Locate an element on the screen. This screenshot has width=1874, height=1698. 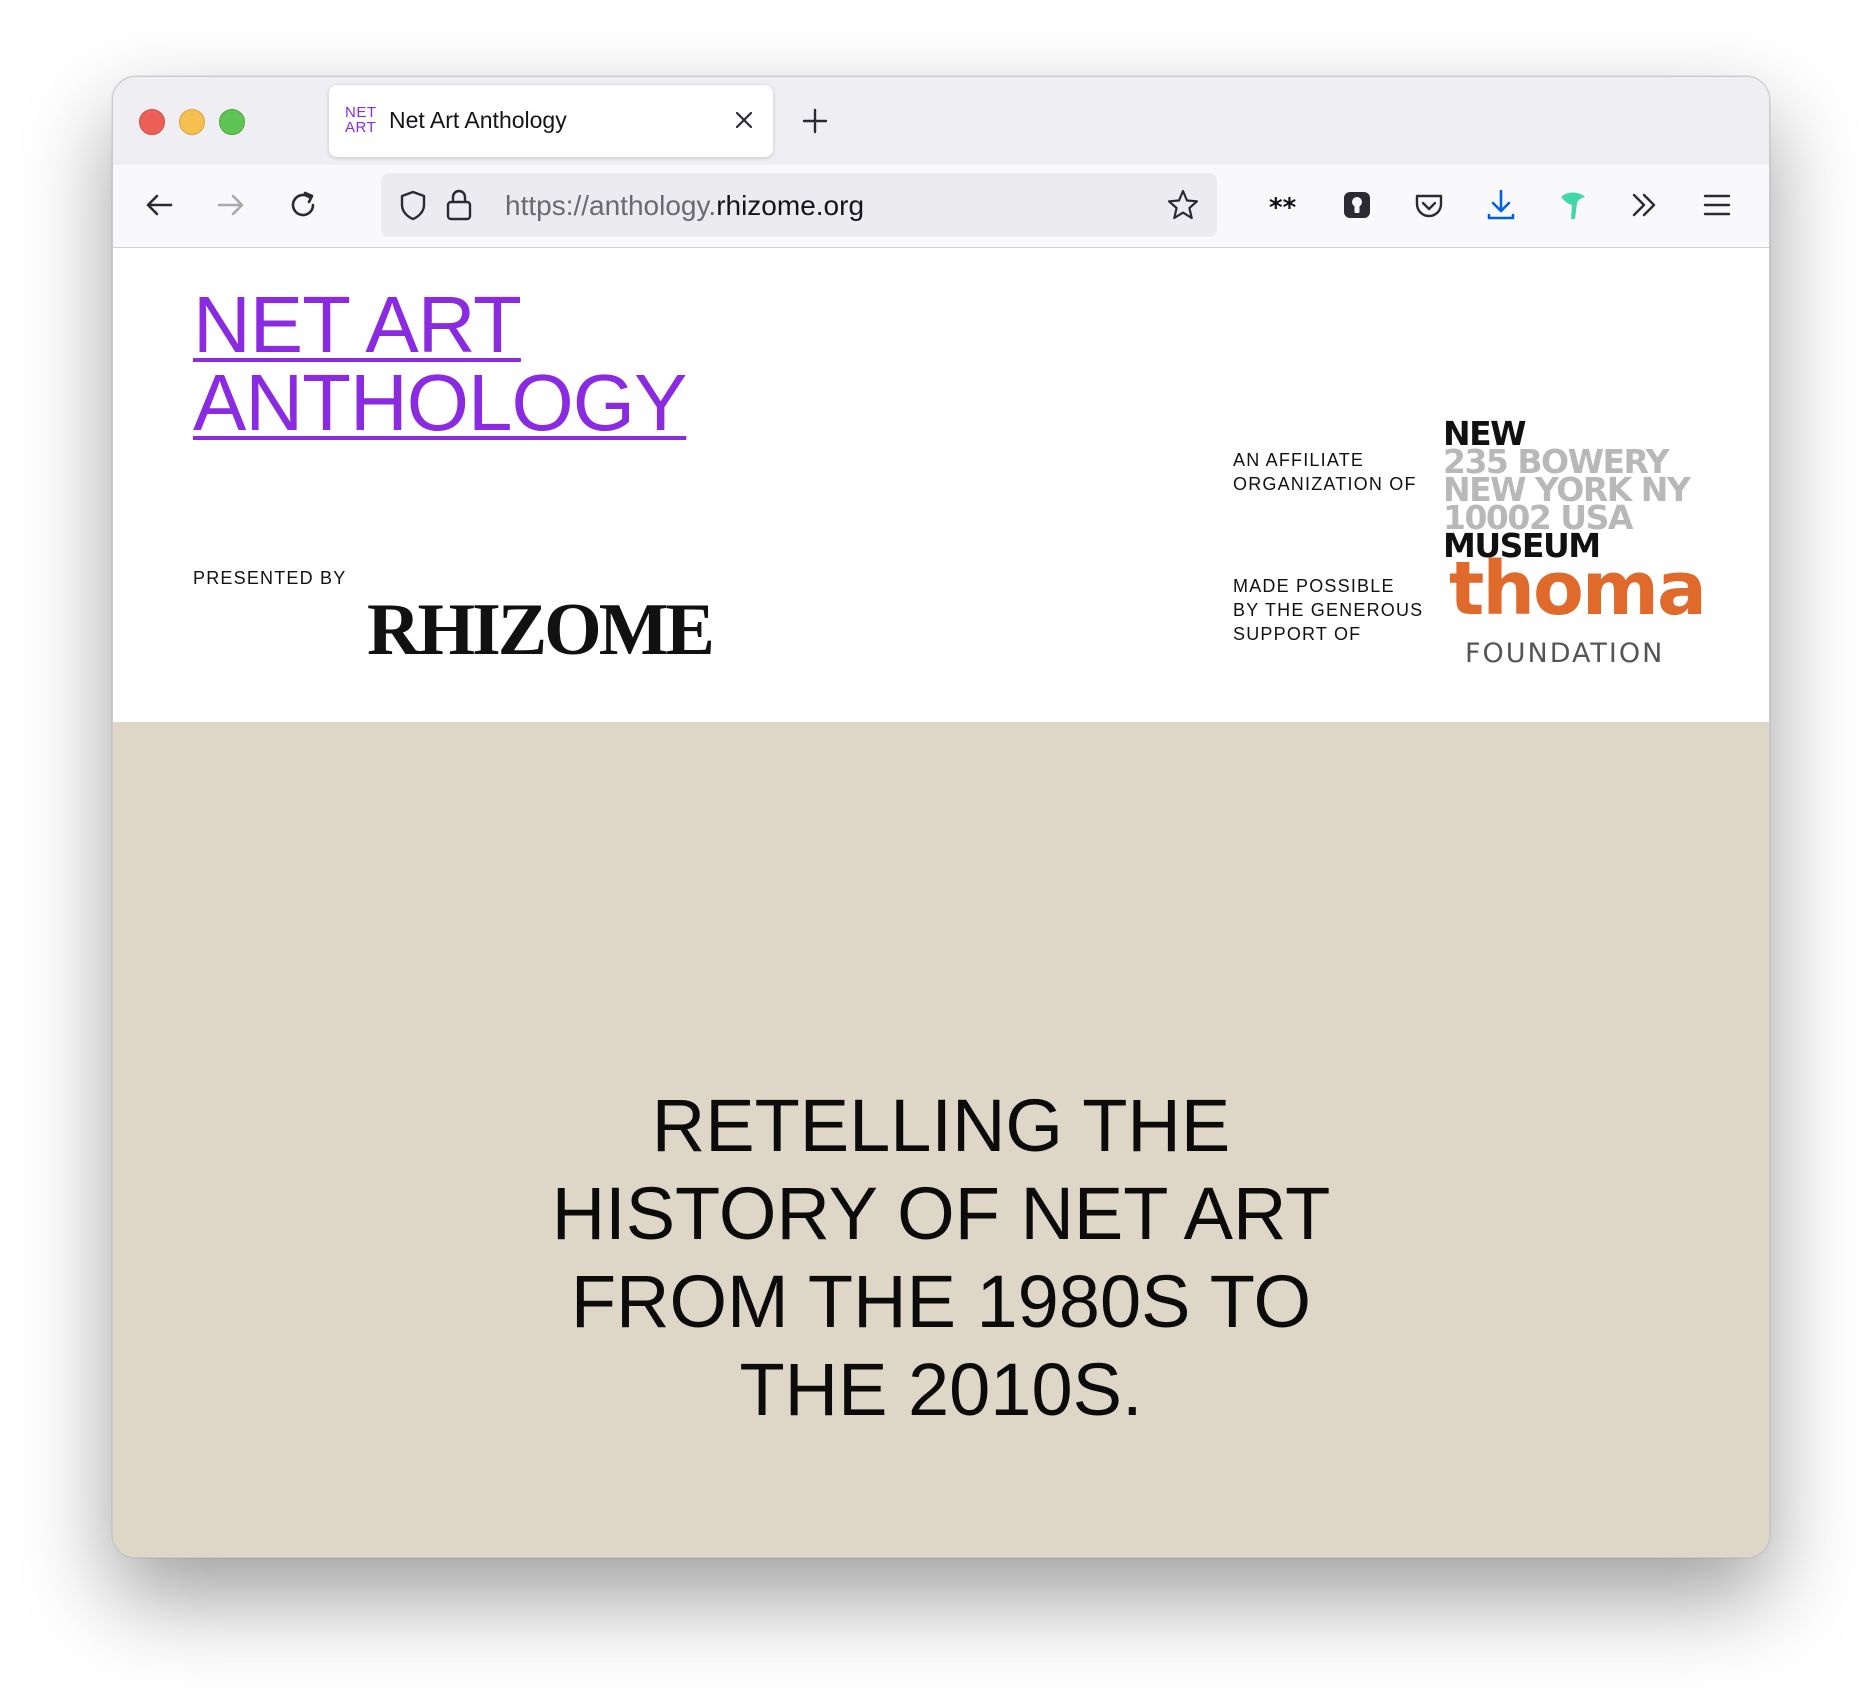
pocket-icon is located at coordinates (1429, 205).